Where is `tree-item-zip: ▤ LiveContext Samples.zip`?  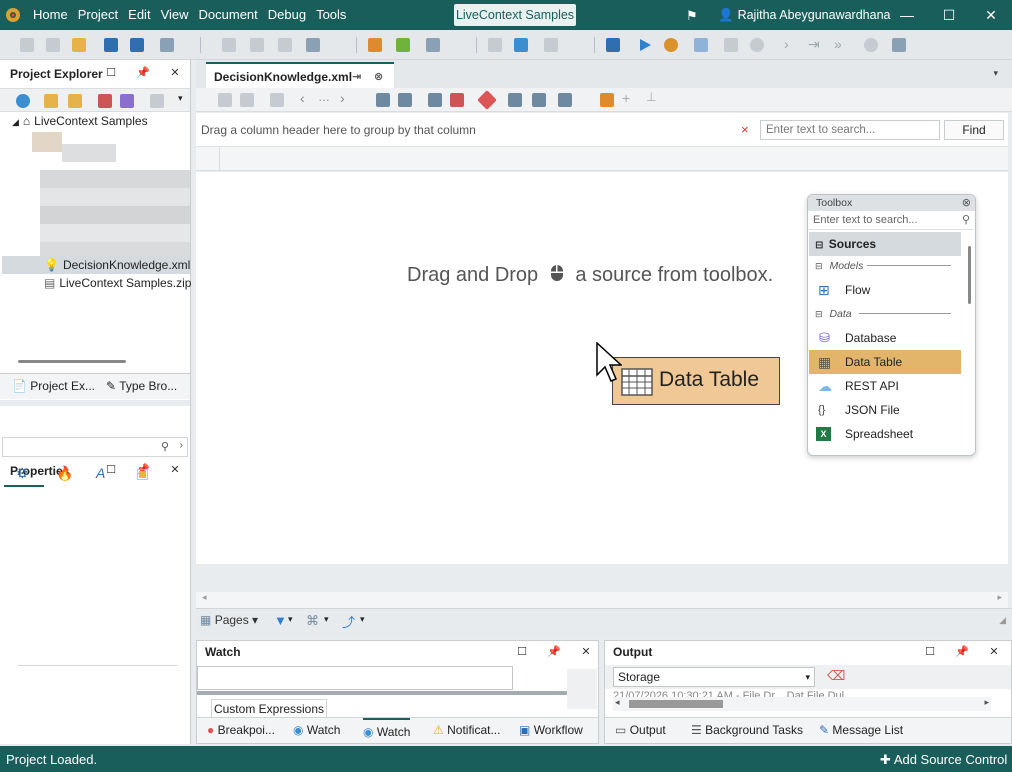 tree-item-zip: ▤ LiveContext Samples.zip is located at coordinates (117, 283).